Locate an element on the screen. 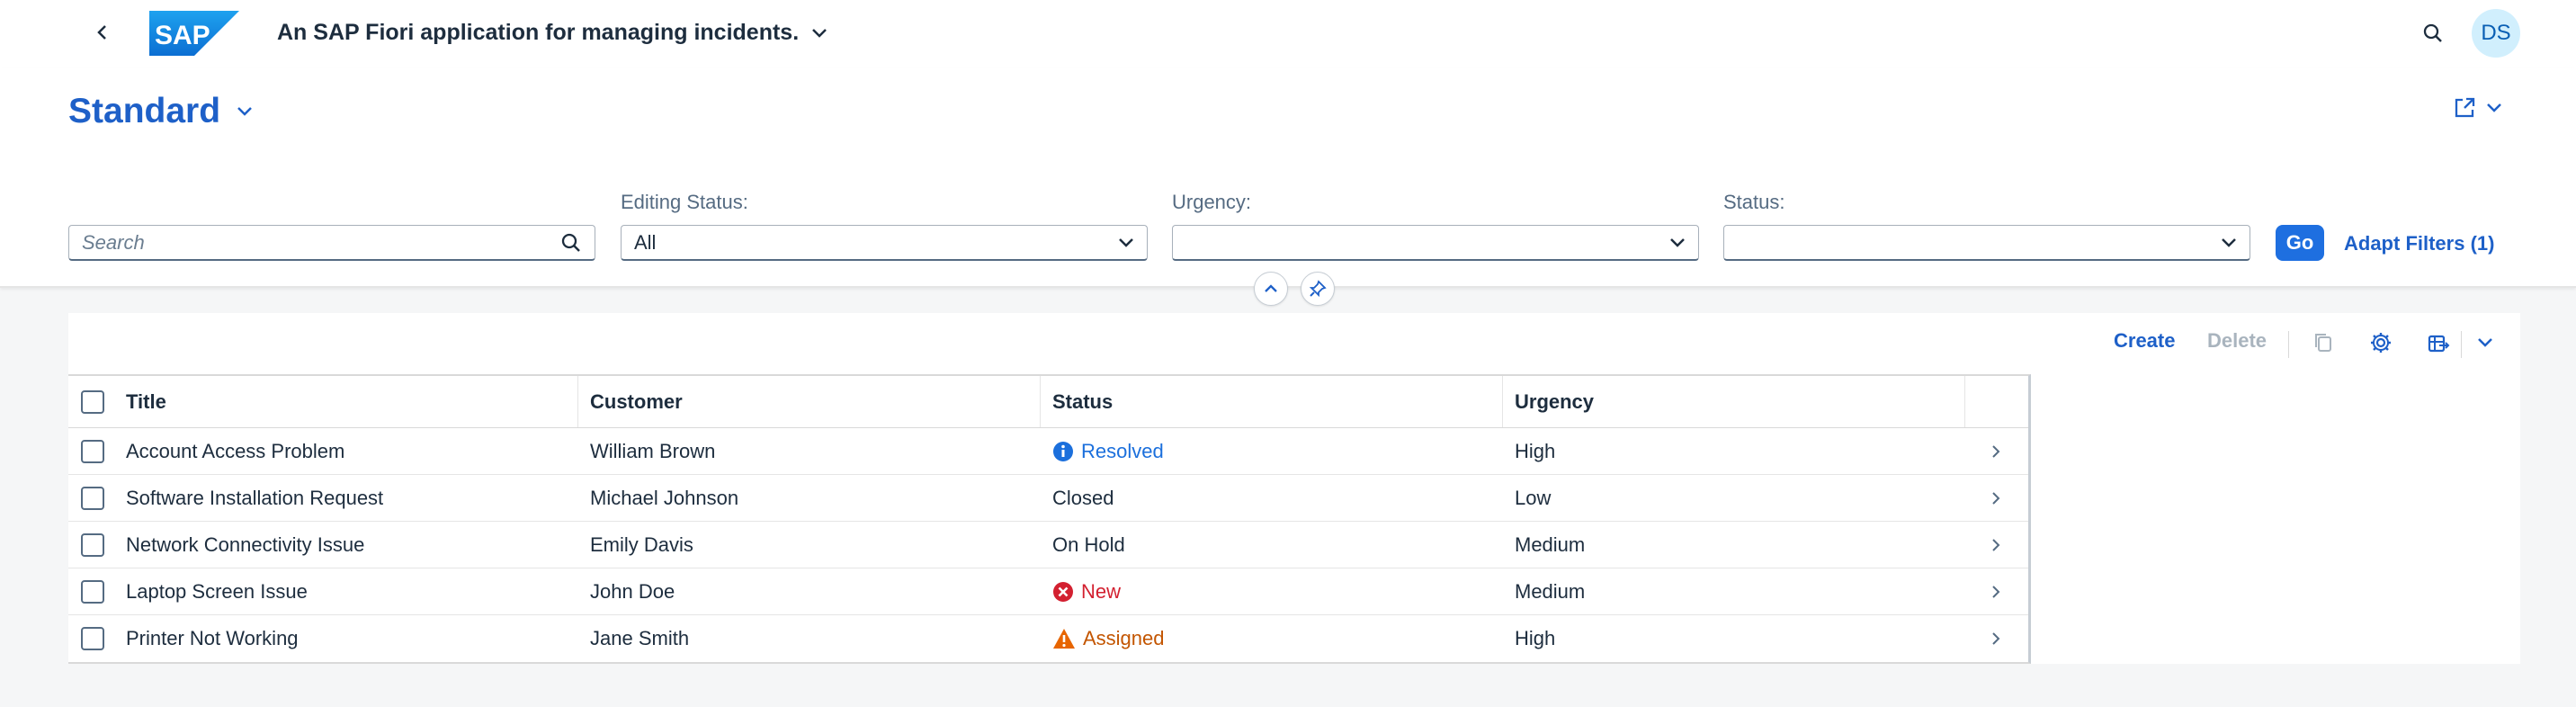  row-status: Resolved is located at coordinates (1122, 450).